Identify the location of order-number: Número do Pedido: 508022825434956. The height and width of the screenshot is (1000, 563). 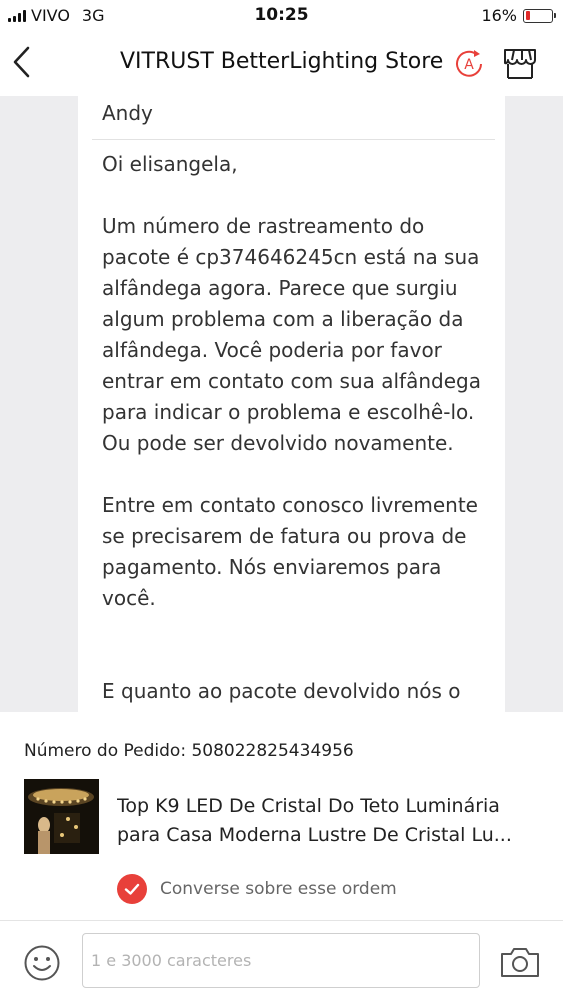
(189, 751).